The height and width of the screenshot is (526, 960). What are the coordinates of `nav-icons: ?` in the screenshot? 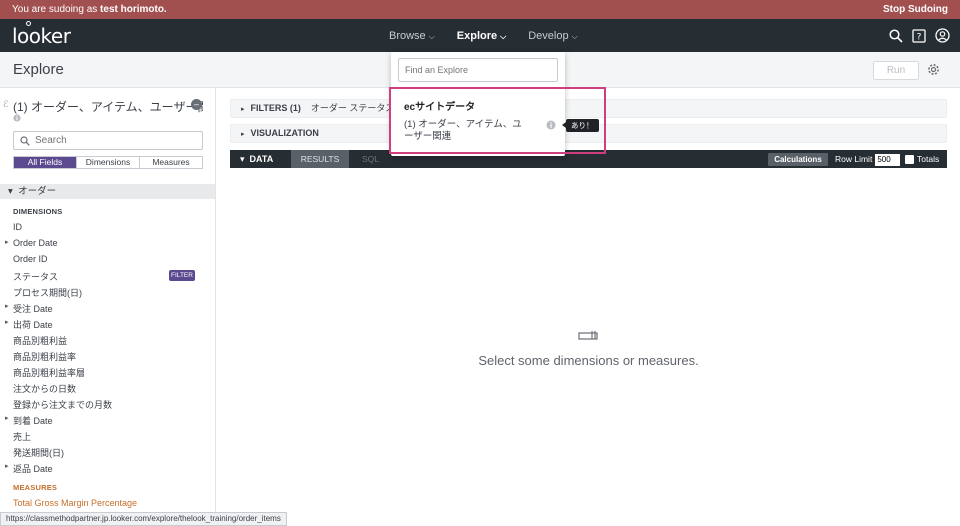 It's located at (919, 35).